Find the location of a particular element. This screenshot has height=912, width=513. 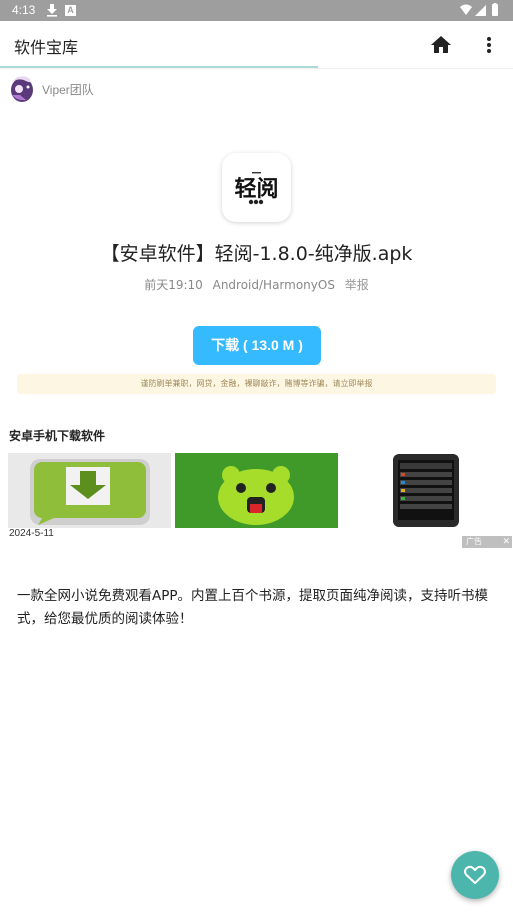

phone-screenshot-icon is located at coordinates (423, 490).